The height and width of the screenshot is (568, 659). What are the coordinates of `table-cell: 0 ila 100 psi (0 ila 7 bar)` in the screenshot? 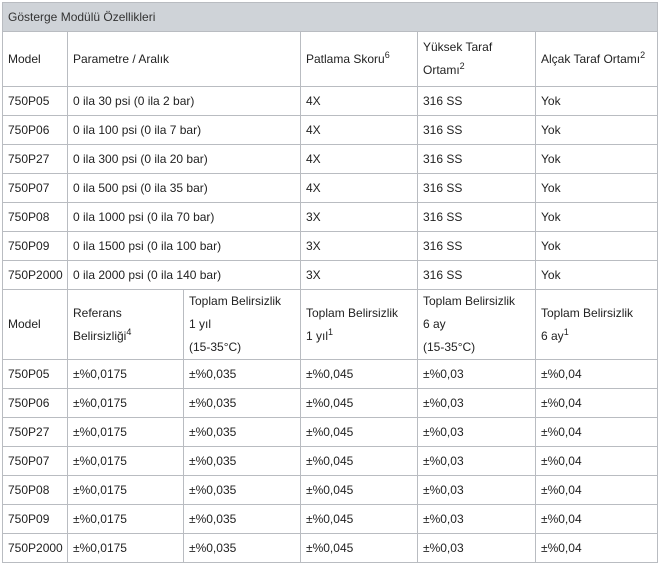 It's located at (184, 130).